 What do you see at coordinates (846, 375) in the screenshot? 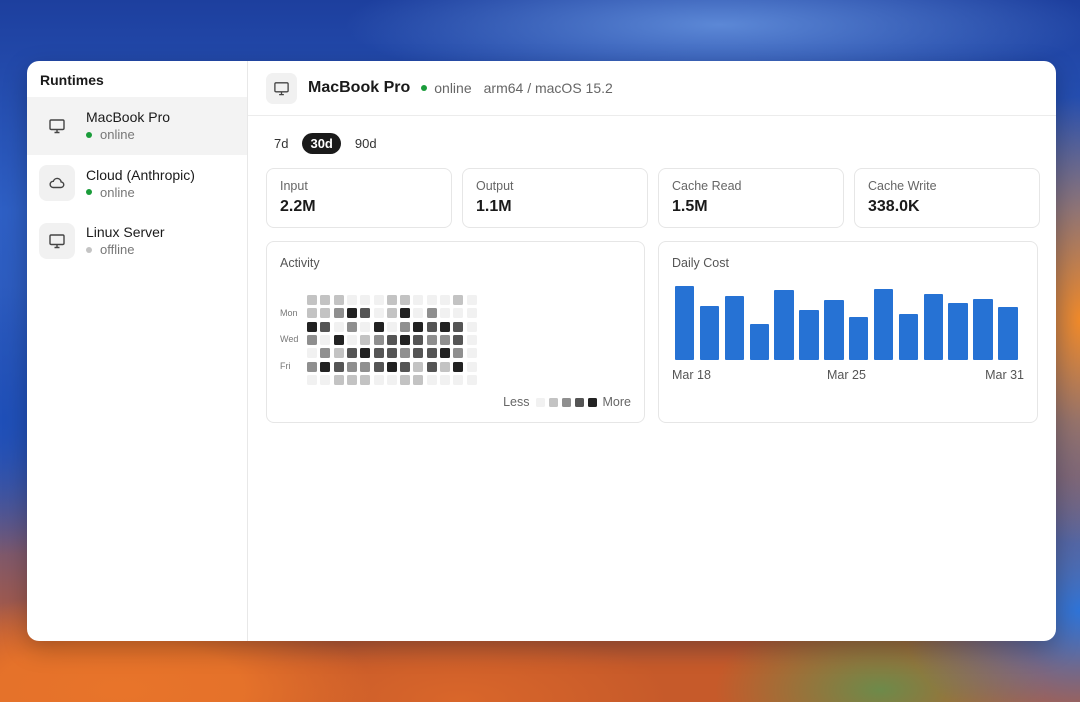
I see `x-tick-label: Mar 25` at bounding box center [846, 375].